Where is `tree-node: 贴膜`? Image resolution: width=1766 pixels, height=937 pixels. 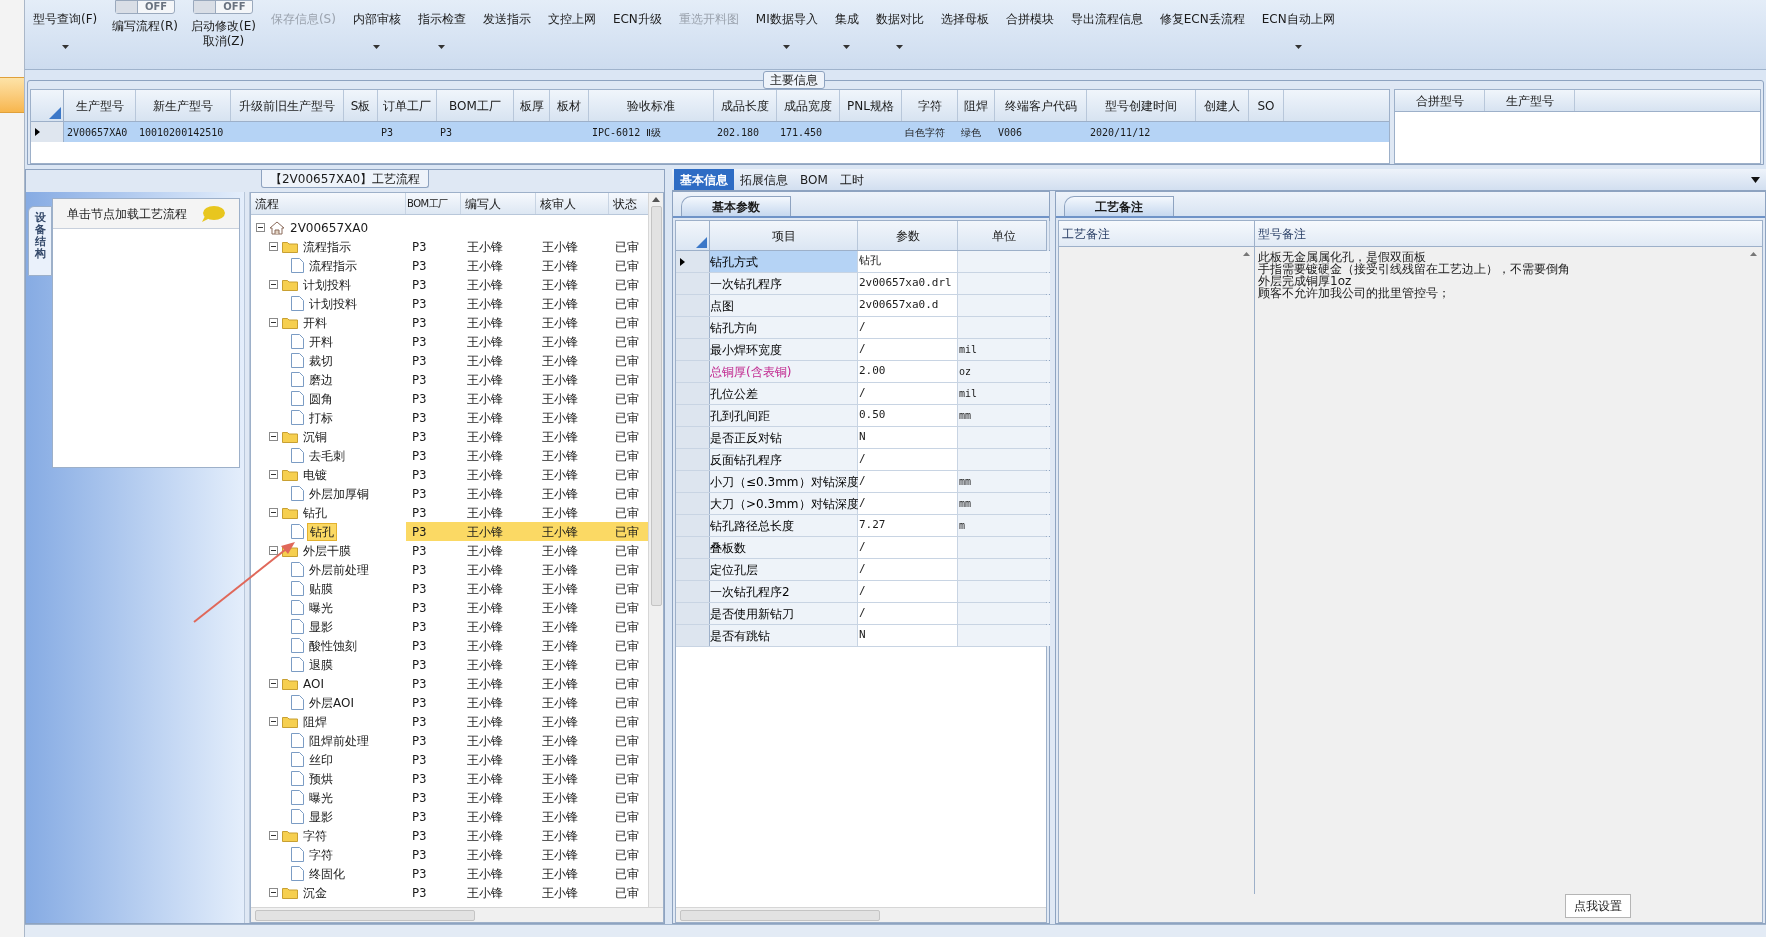 tree-node: 贴膜 is located at coordinates (321, 588).